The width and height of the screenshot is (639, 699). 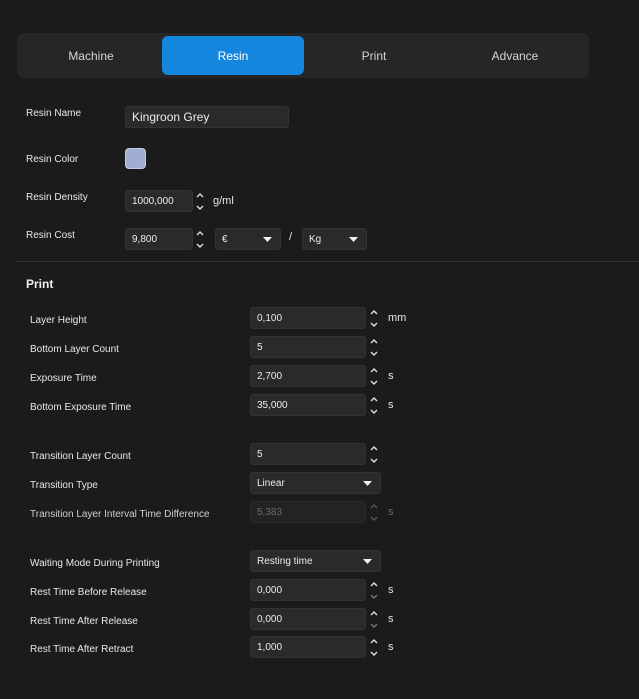 I want to click on layer-height-label: Layer Height, so click(x=58, y=320).